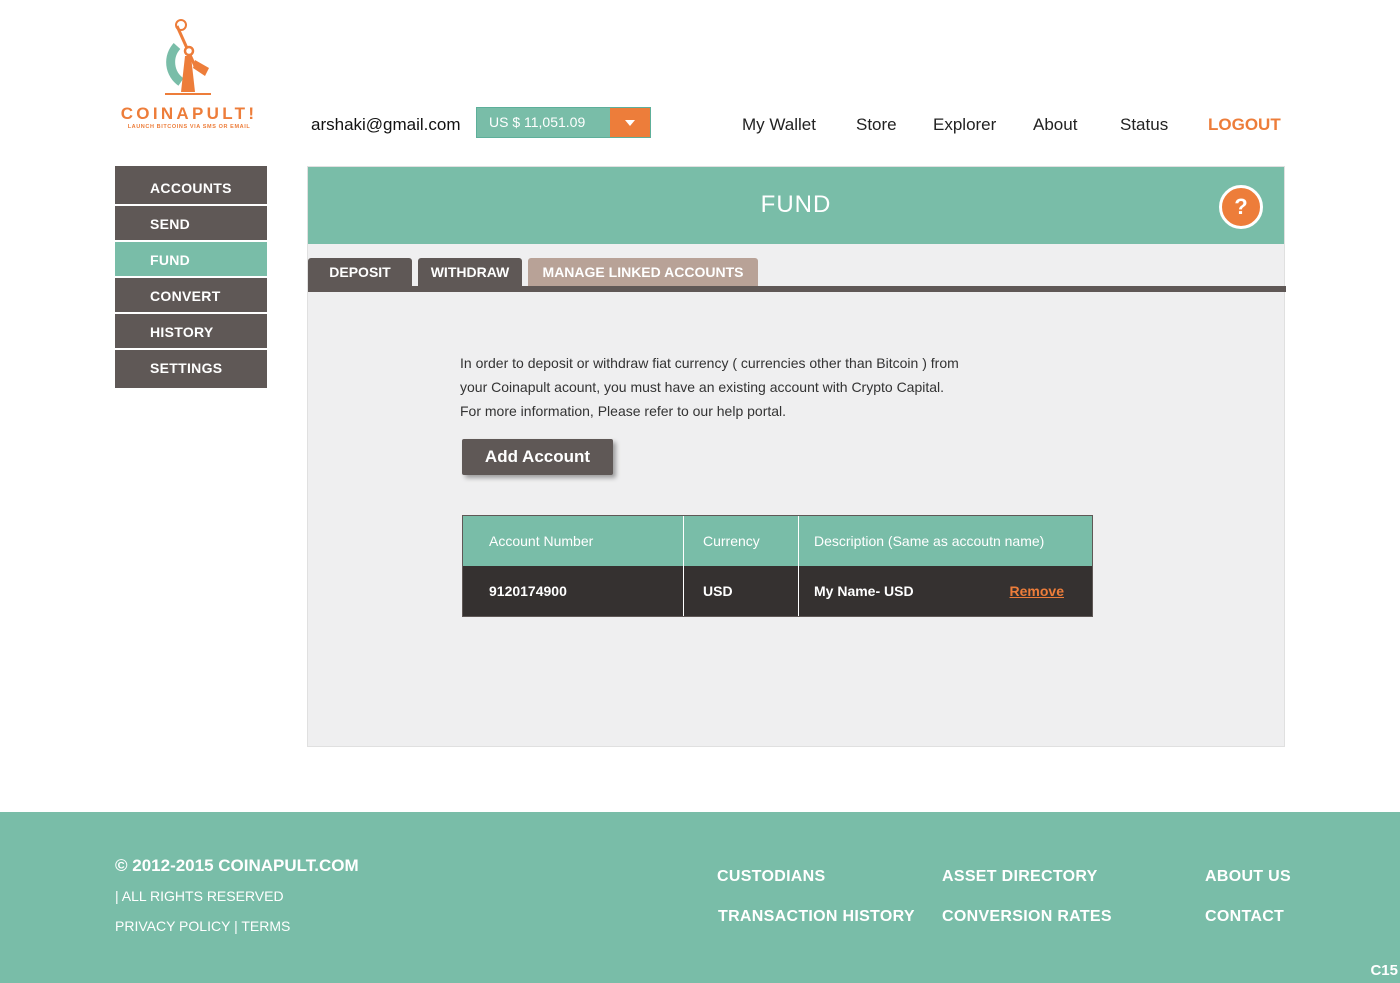 Image resolution: width=1400 pixels, height=983 pixels. I want to click on sidebar-item-settings: SETTINGS, so click(191, 369).